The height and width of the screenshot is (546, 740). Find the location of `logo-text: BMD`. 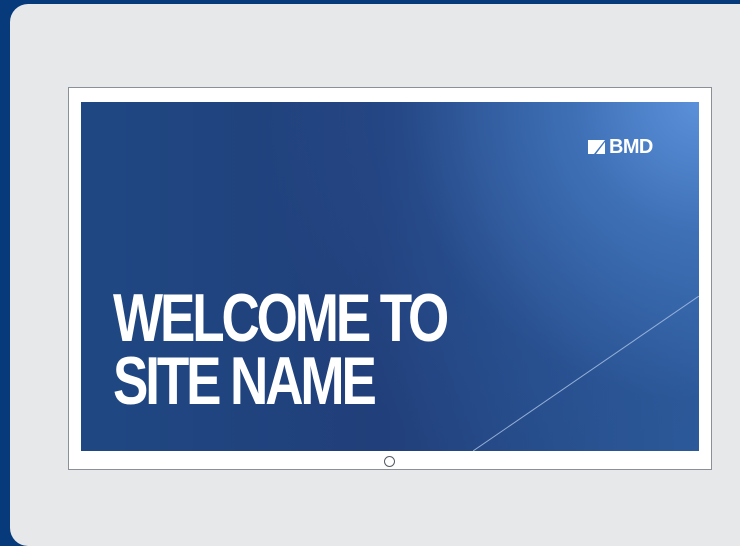

logo-text: BMD is located at coordinates (631, 147).